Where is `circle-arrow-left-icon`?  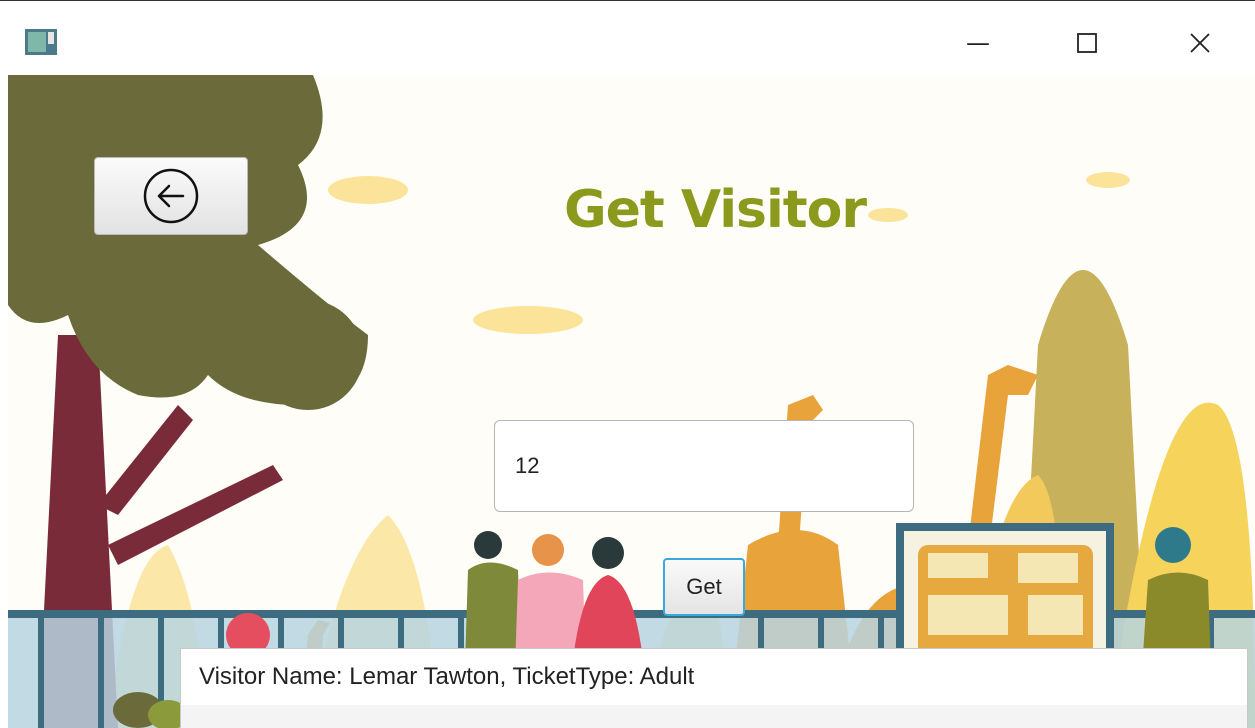 circle-arrow-left-icon is located at coordinates (171, 196).